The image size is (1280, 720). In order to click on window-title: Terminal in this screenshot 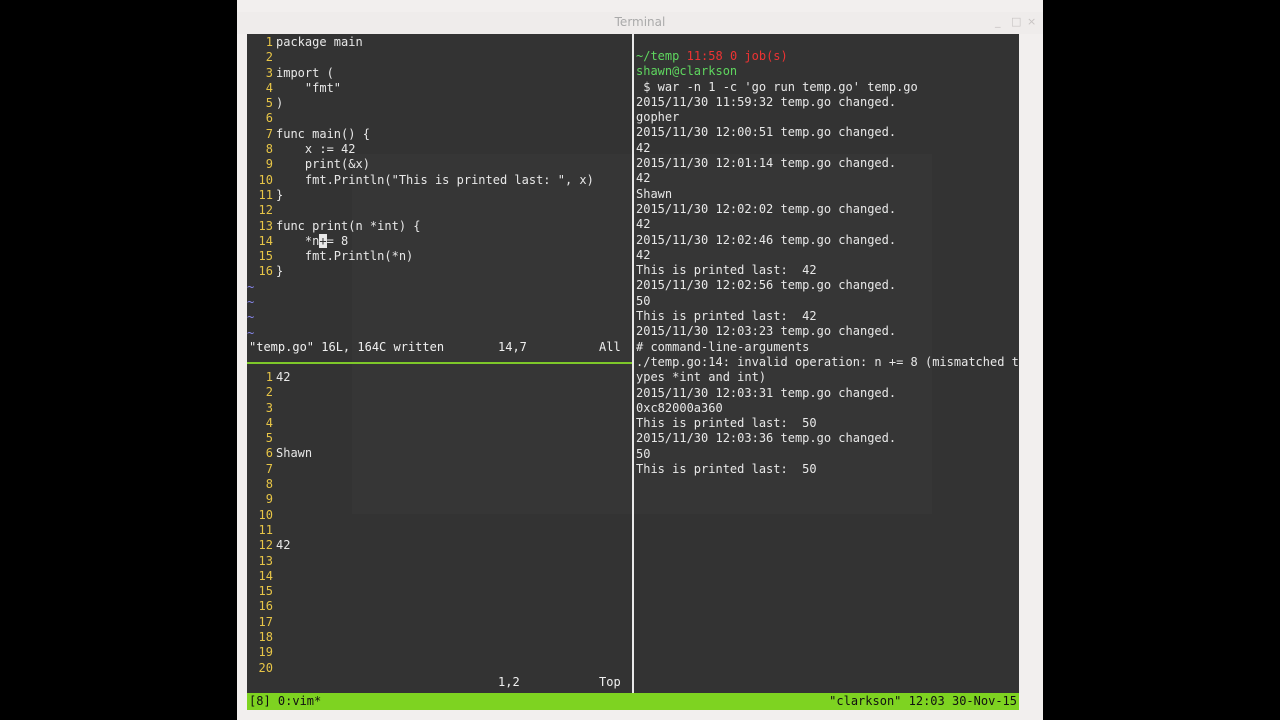, I will do `click(640, 22)`.